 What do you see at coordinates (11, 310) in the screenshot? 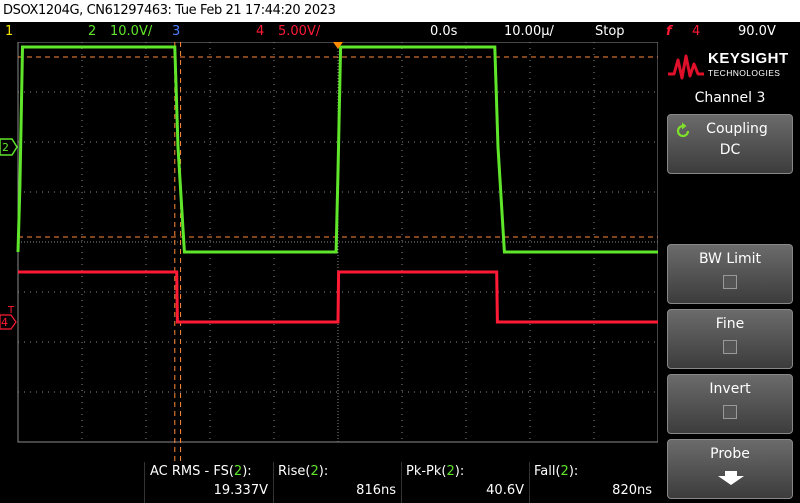
I see `trigger-level-marker-label: T` at bounding box center [11, 310].